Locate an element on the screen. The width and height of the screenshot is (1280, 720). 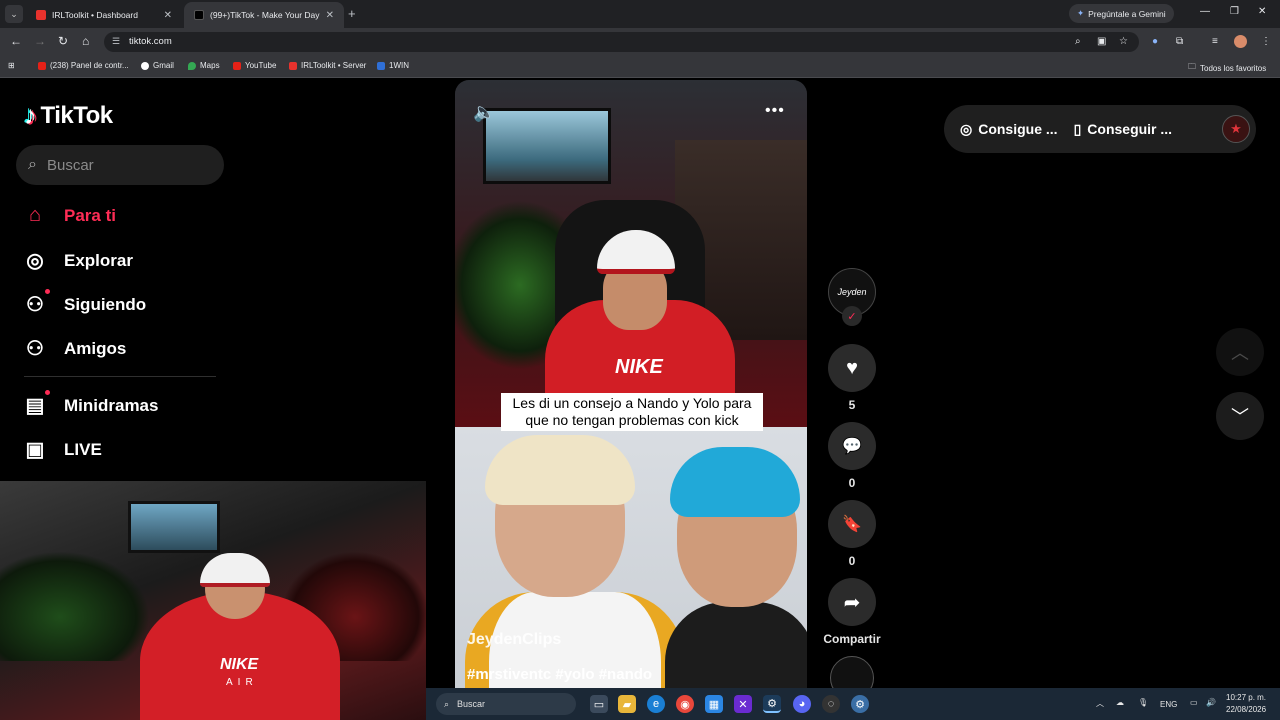
following-icon: ⚇ is located at coordinates (36, 303).